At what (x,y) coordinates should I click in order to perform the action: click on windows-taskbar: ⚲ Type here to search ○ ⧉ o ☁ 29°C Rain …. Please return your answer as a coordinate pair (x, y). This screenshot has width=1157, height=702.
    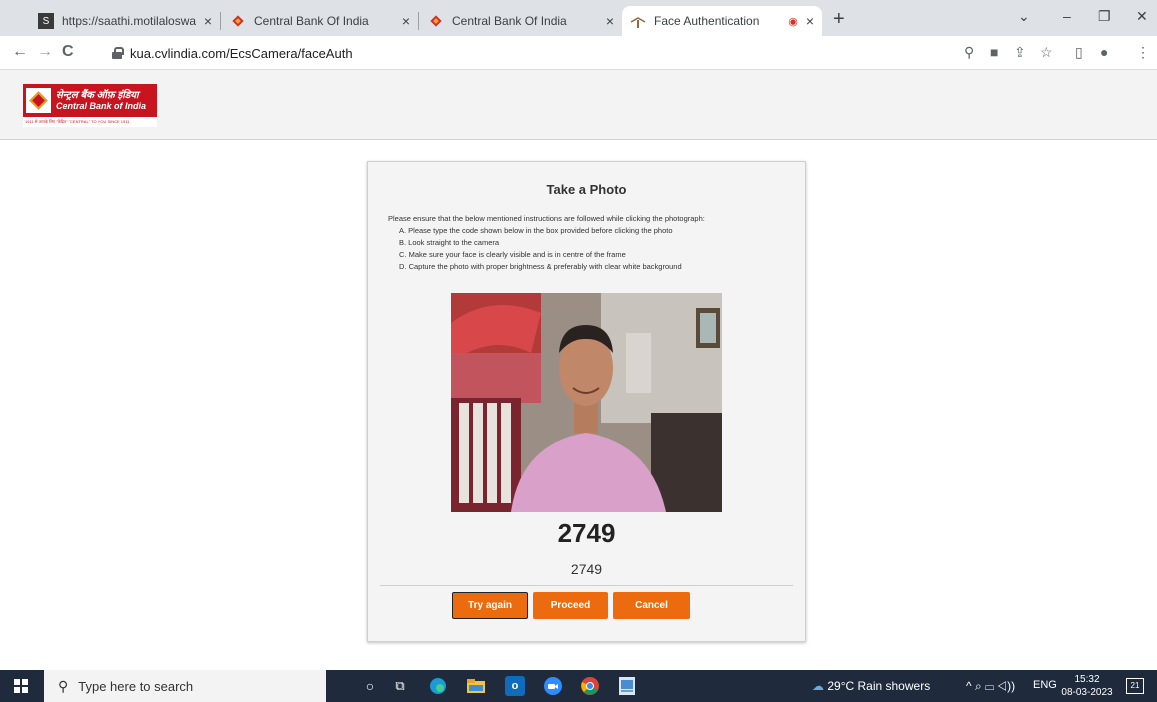
    Looking at the image, I should click on (578, 686).